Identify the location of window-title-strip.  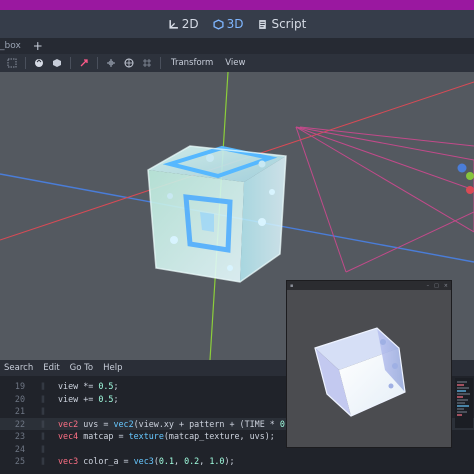
(237, 5).